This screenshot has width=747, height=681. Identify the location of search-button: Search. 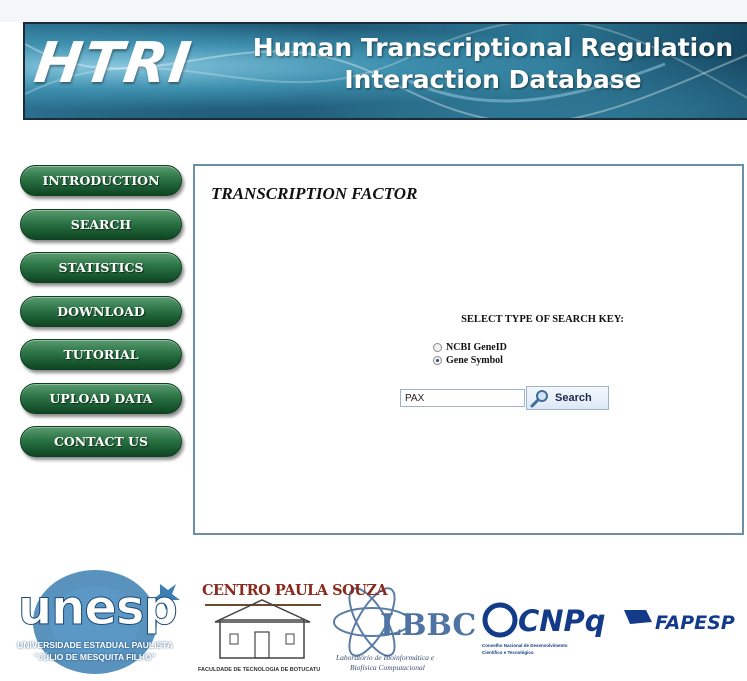
(567, 398).